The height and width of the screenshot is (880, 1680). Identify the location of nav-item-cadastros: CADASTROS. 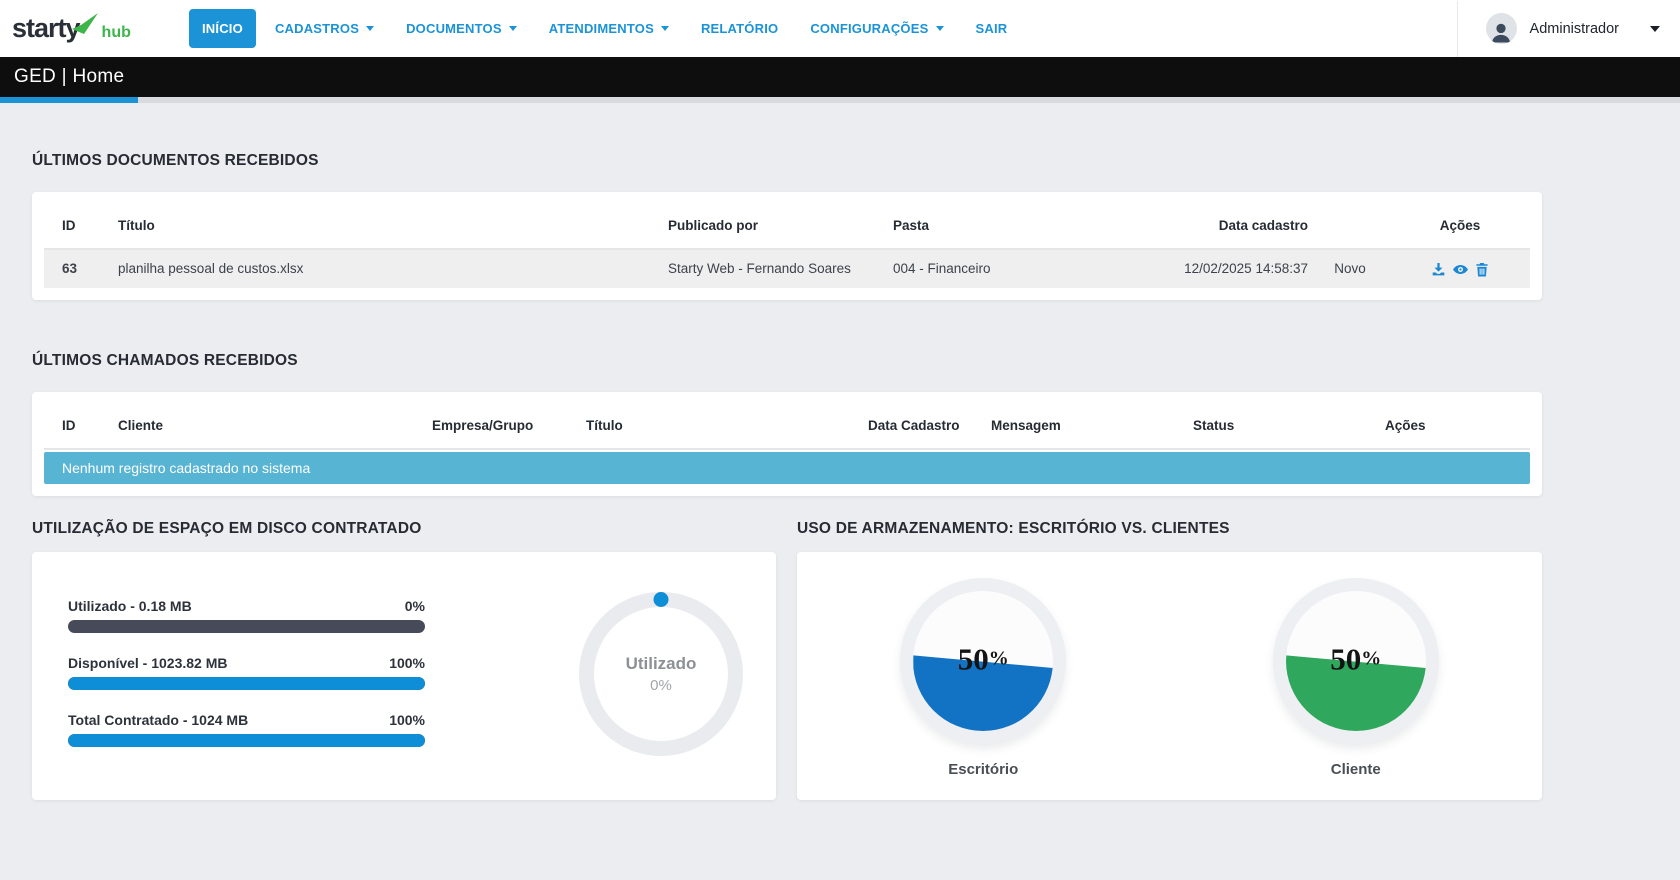
(324, 28).